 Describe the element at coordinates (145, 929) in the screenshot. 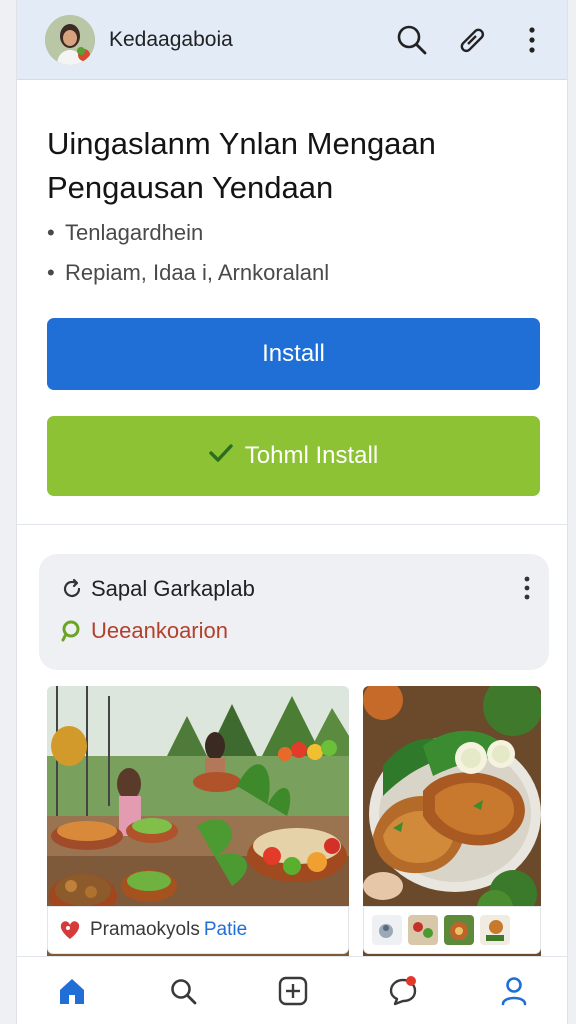

I see `caption-text: Pramaokyols` at that location.